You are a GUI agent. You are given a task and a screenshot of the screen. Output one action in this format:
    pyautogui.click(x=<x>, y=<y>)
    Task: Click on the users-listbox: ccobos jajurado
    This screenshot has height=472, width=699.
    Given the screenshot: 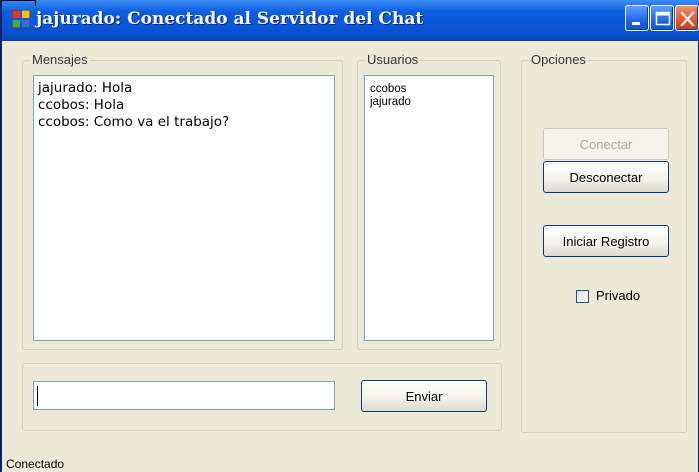 What is the action you would take?
    pyautogui.click(x=429, y=208)
    